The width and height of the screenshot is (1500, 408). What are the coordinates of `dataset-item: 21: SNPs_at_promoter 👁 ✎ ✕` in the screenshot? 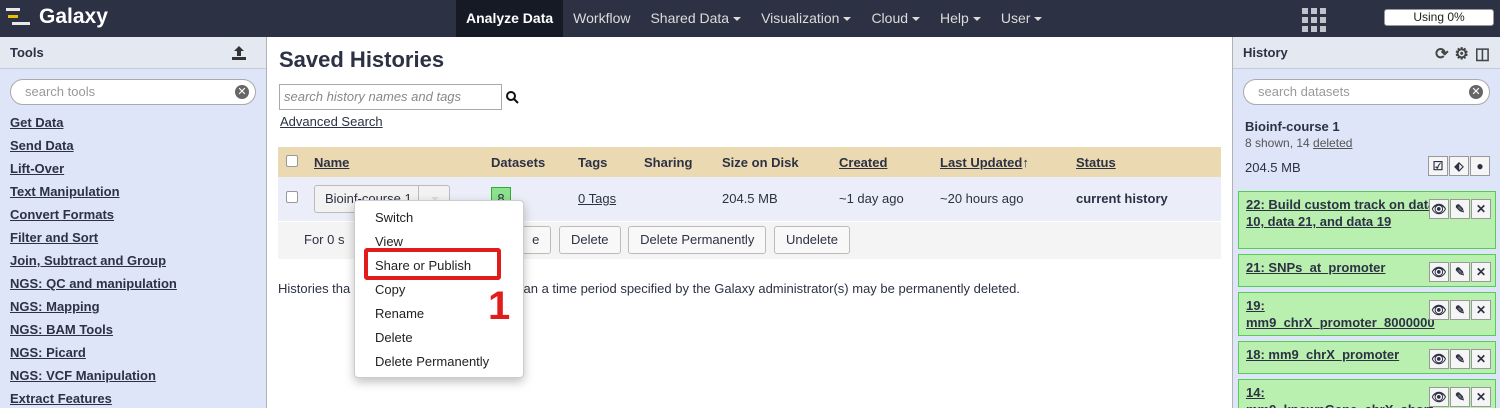 It's located at (1367, 270).